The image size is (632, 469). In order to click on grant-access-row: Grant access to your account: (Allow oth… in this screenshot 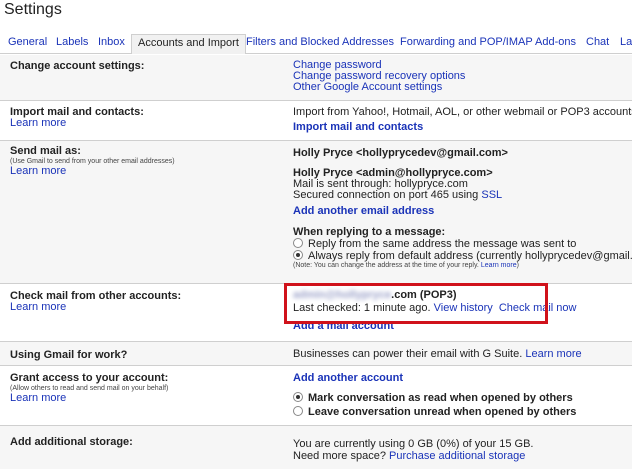, I will do `click(316, 396)`.